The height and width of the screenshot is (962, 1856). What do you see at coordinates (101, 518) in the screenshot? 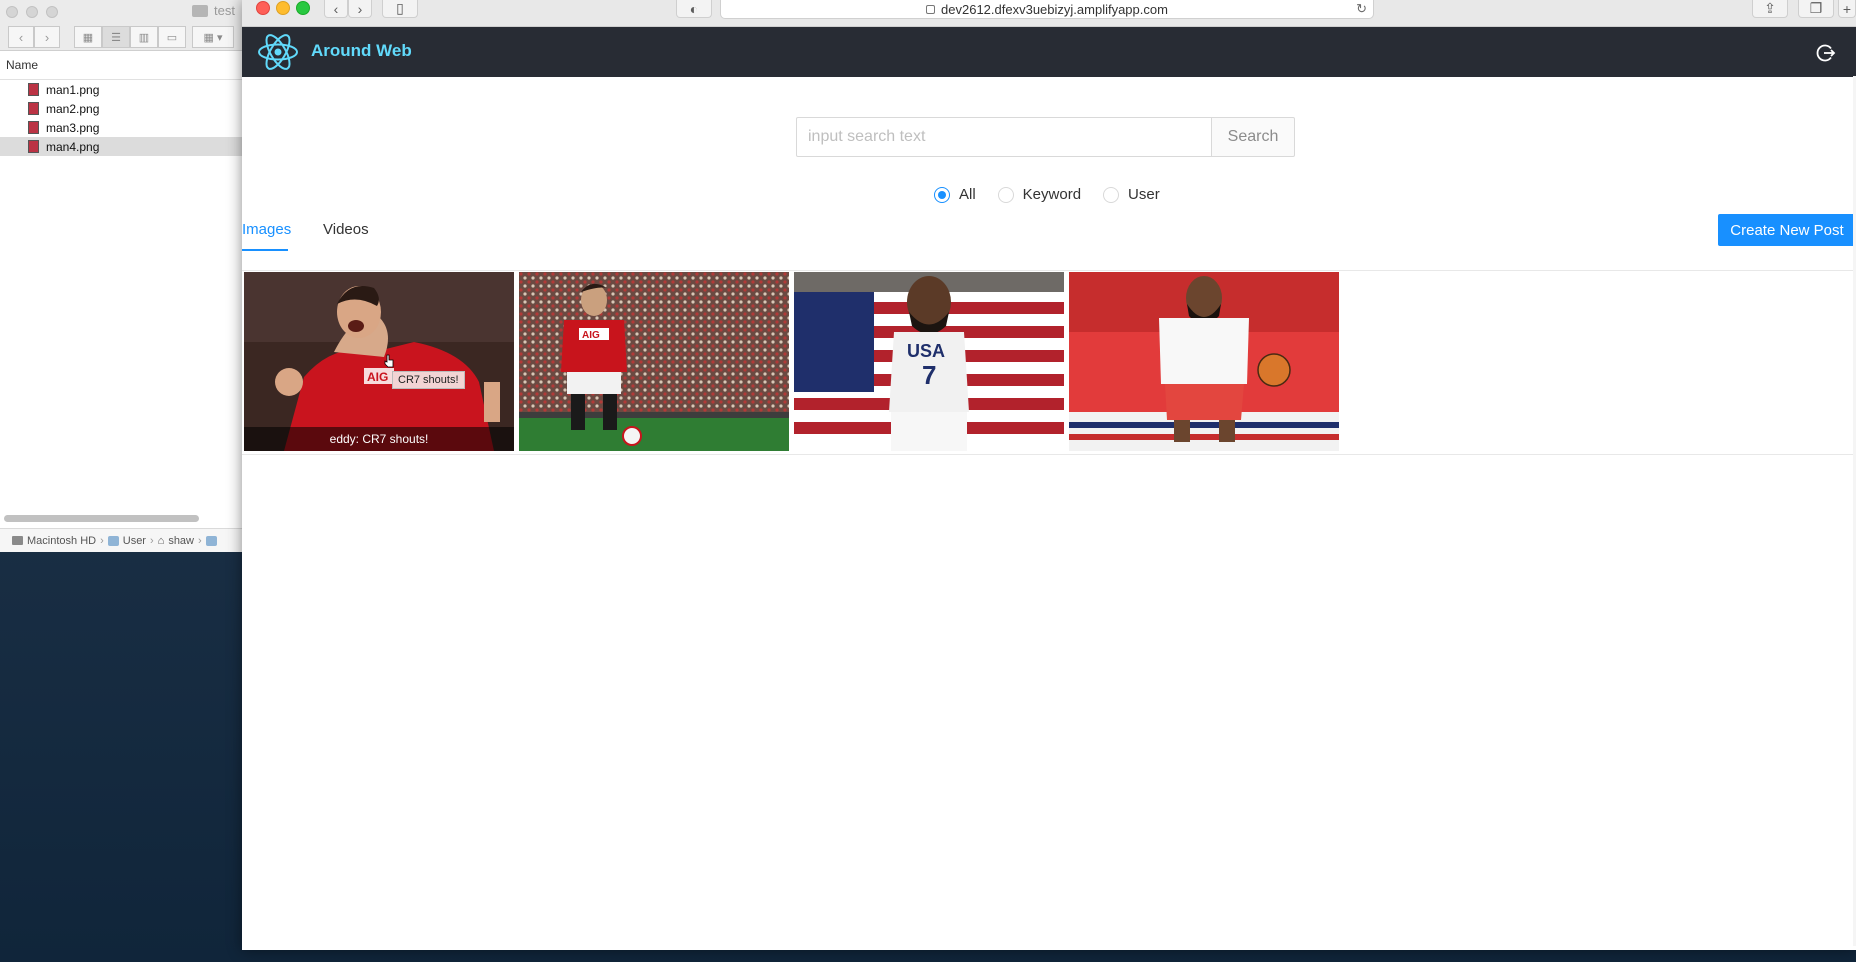
I see `finder-horizontal-scrollbar` at bounding box center [101, 518].